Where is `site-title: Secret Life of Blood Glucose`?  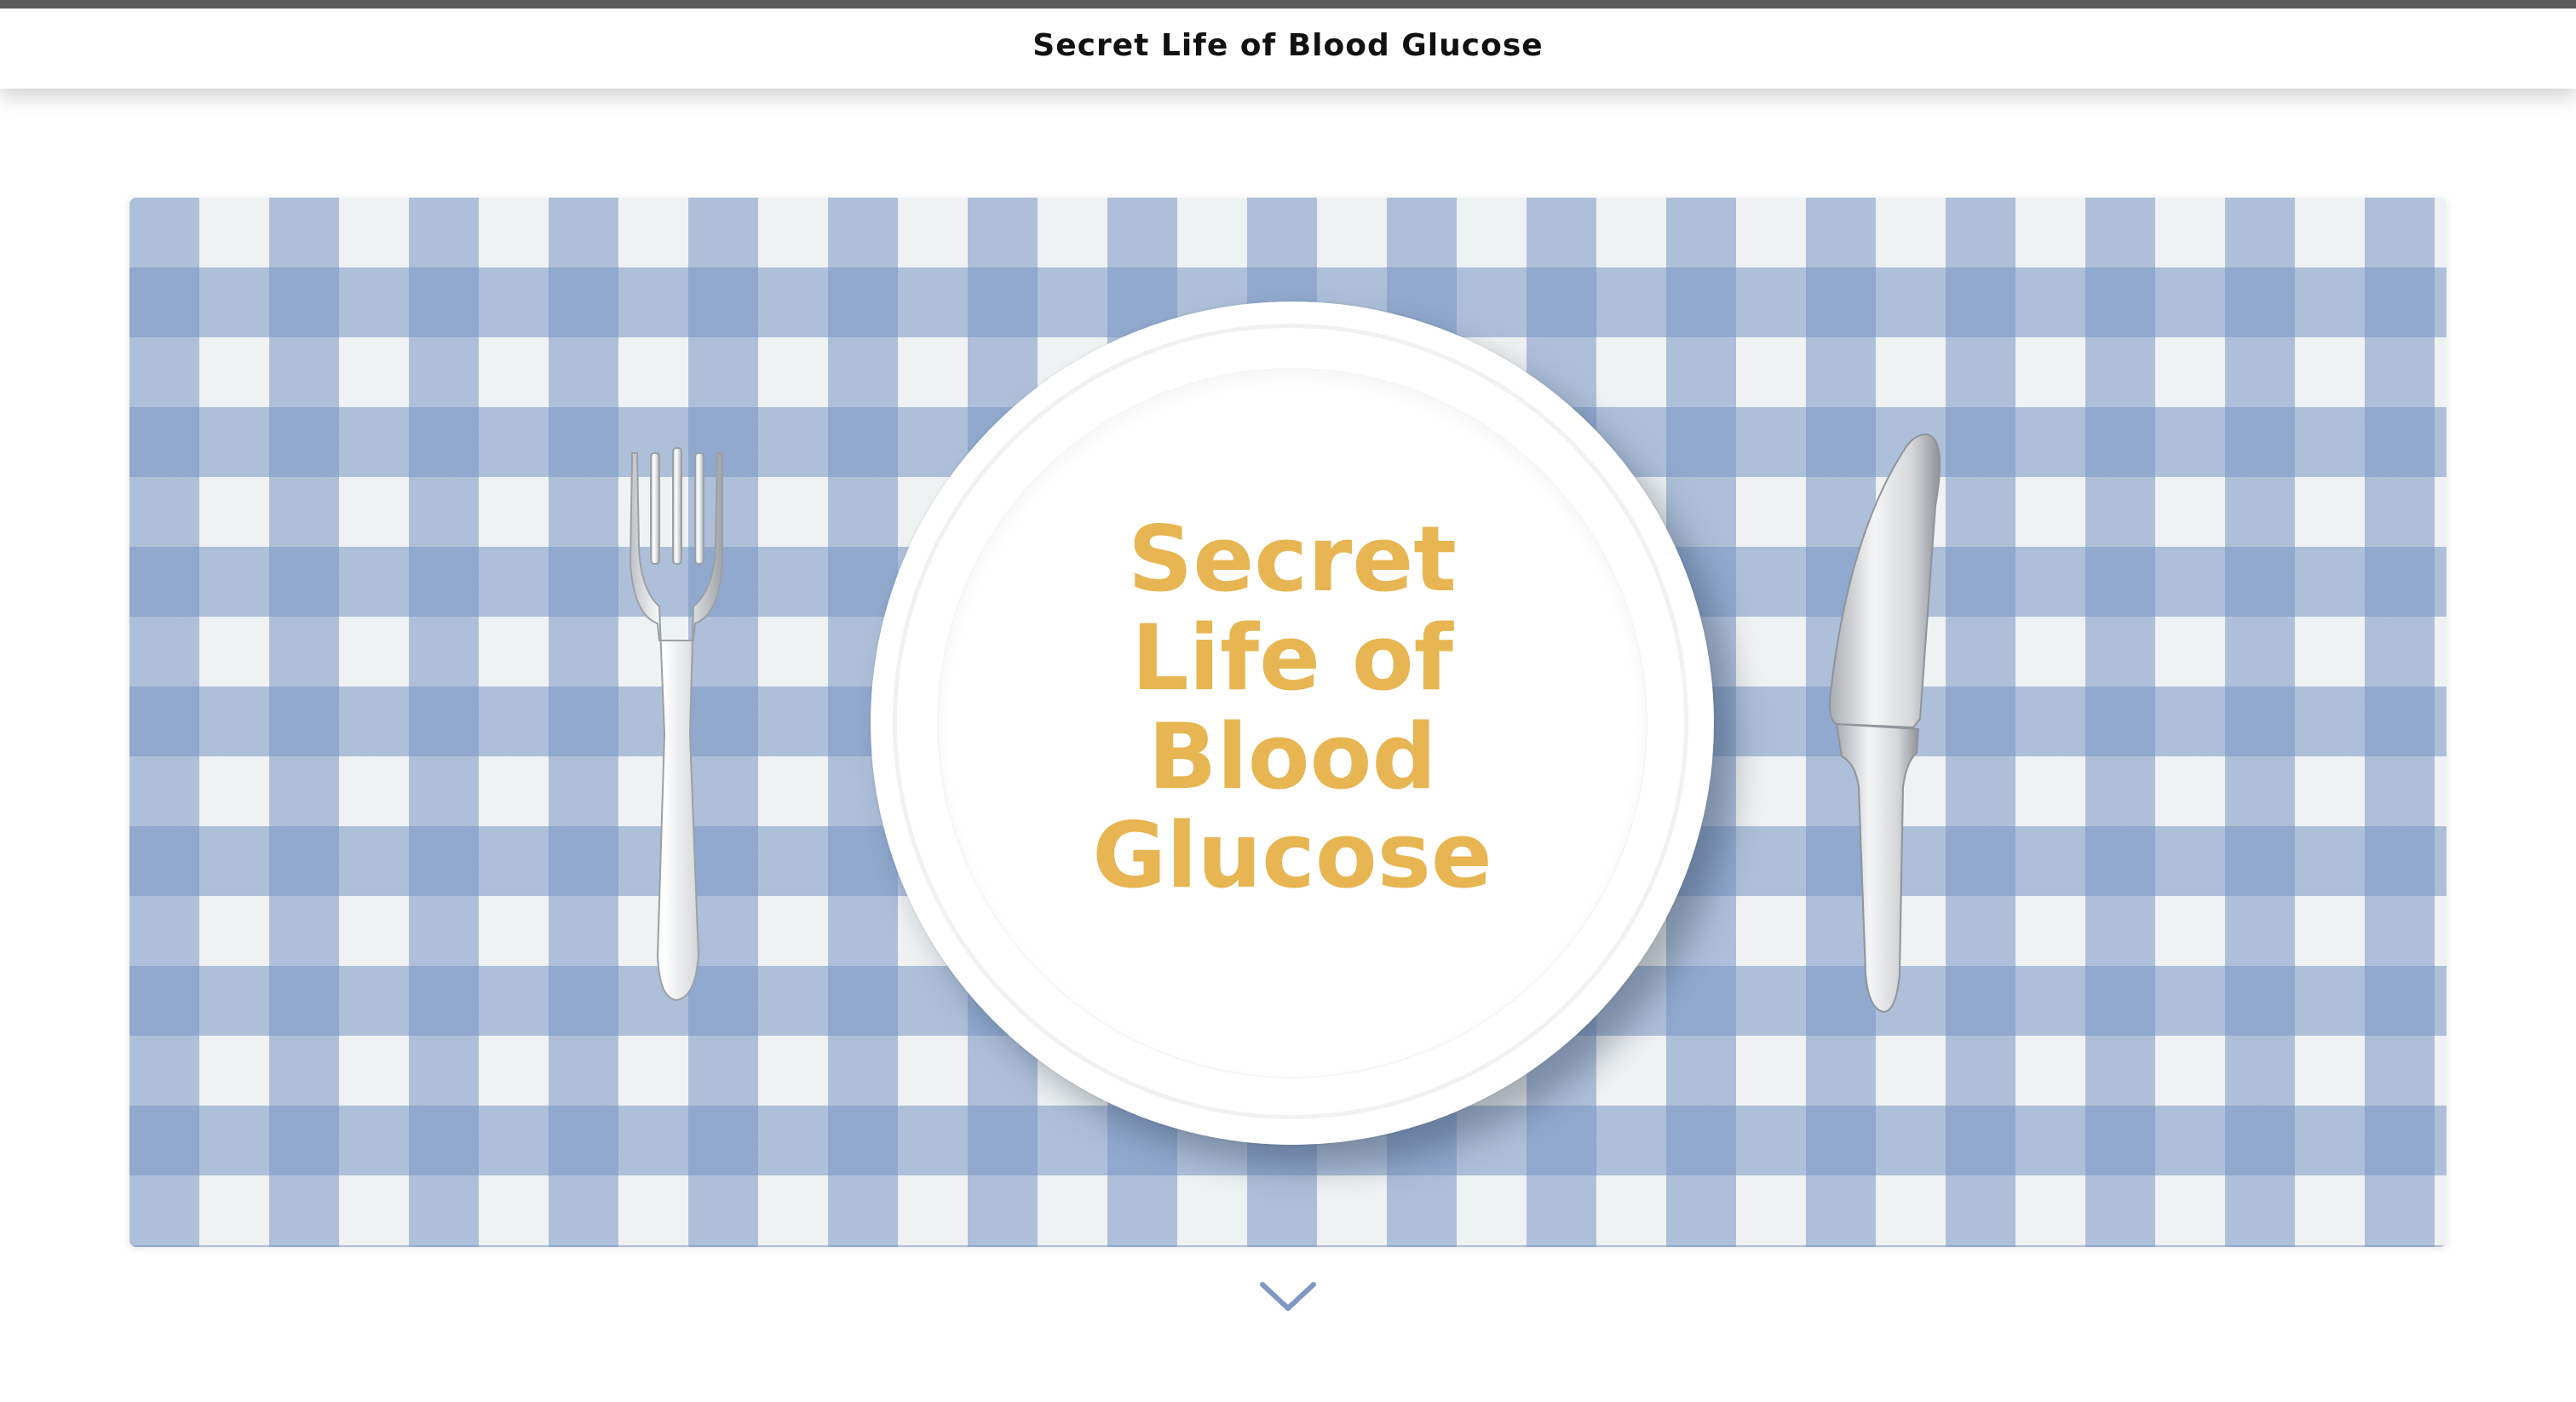 site-title: Secret Life of Blood Glucose is located at coordinates (1287, 45).